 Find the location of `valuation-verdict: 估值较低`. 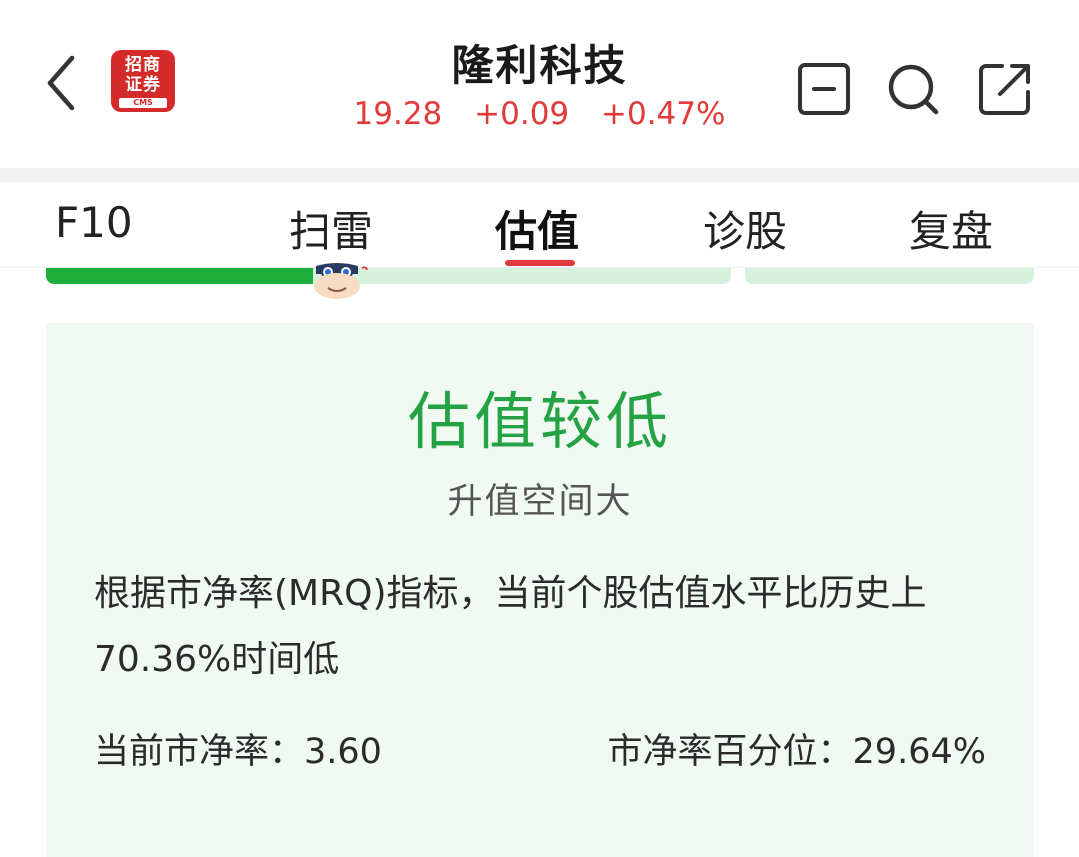

valuation-verdict: 估值较低 is located at coordinates (539, 421).